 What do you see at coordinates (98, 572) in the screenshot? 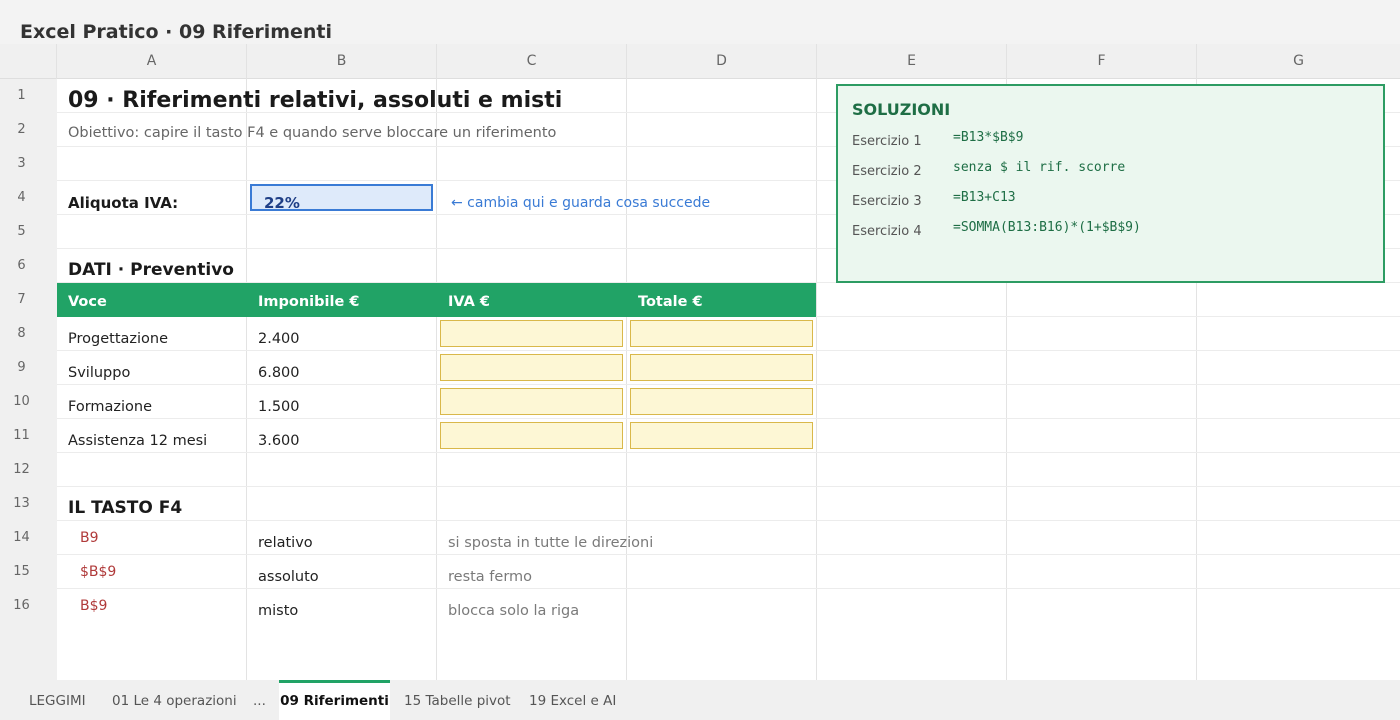
I see `reference-example: $B$9` at bounding box center [98, 572].